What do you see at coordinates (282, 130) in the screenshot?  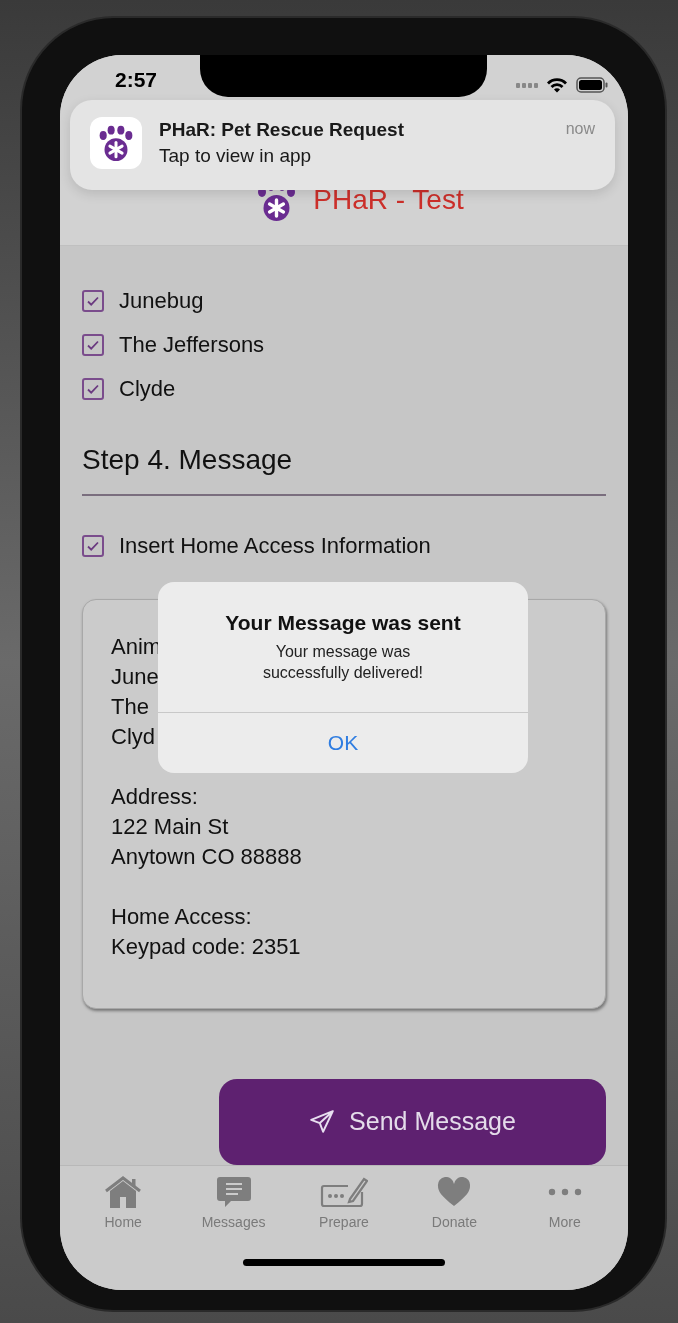 I see `notification-title: PHaR: Pet Rescue Request` at bounding box center [282, 130].